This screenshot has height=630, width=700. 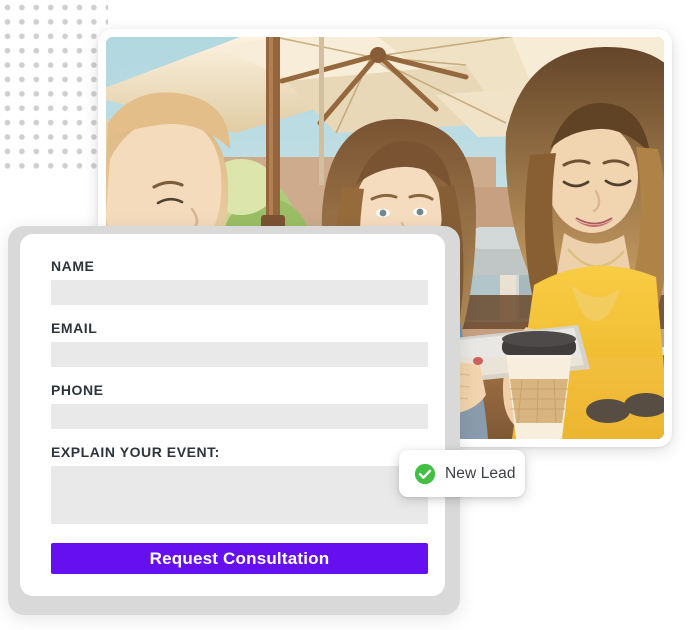 I want to click on email-label: EMAIL, so click(x=74, y=328).